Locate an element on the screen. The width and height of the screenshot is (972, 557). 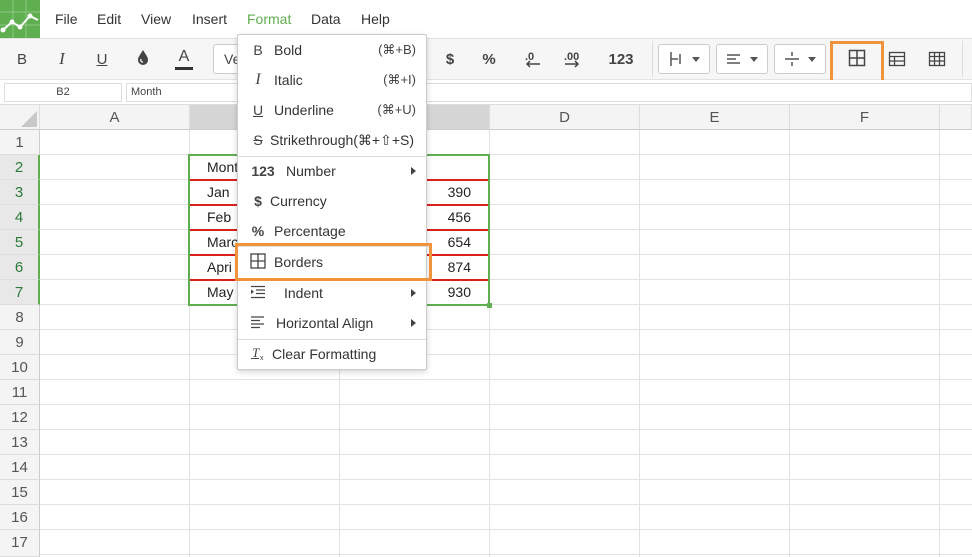
menu-item-label: Bold is located at coordinates (288, 50).